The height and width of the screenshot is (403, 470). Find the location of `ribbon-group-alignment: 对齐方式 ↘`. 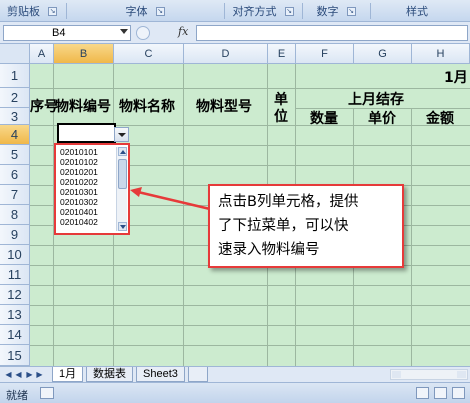

ribbon-group-alignment: 对齐方式 ↘ is located at coordinates (263, 11).